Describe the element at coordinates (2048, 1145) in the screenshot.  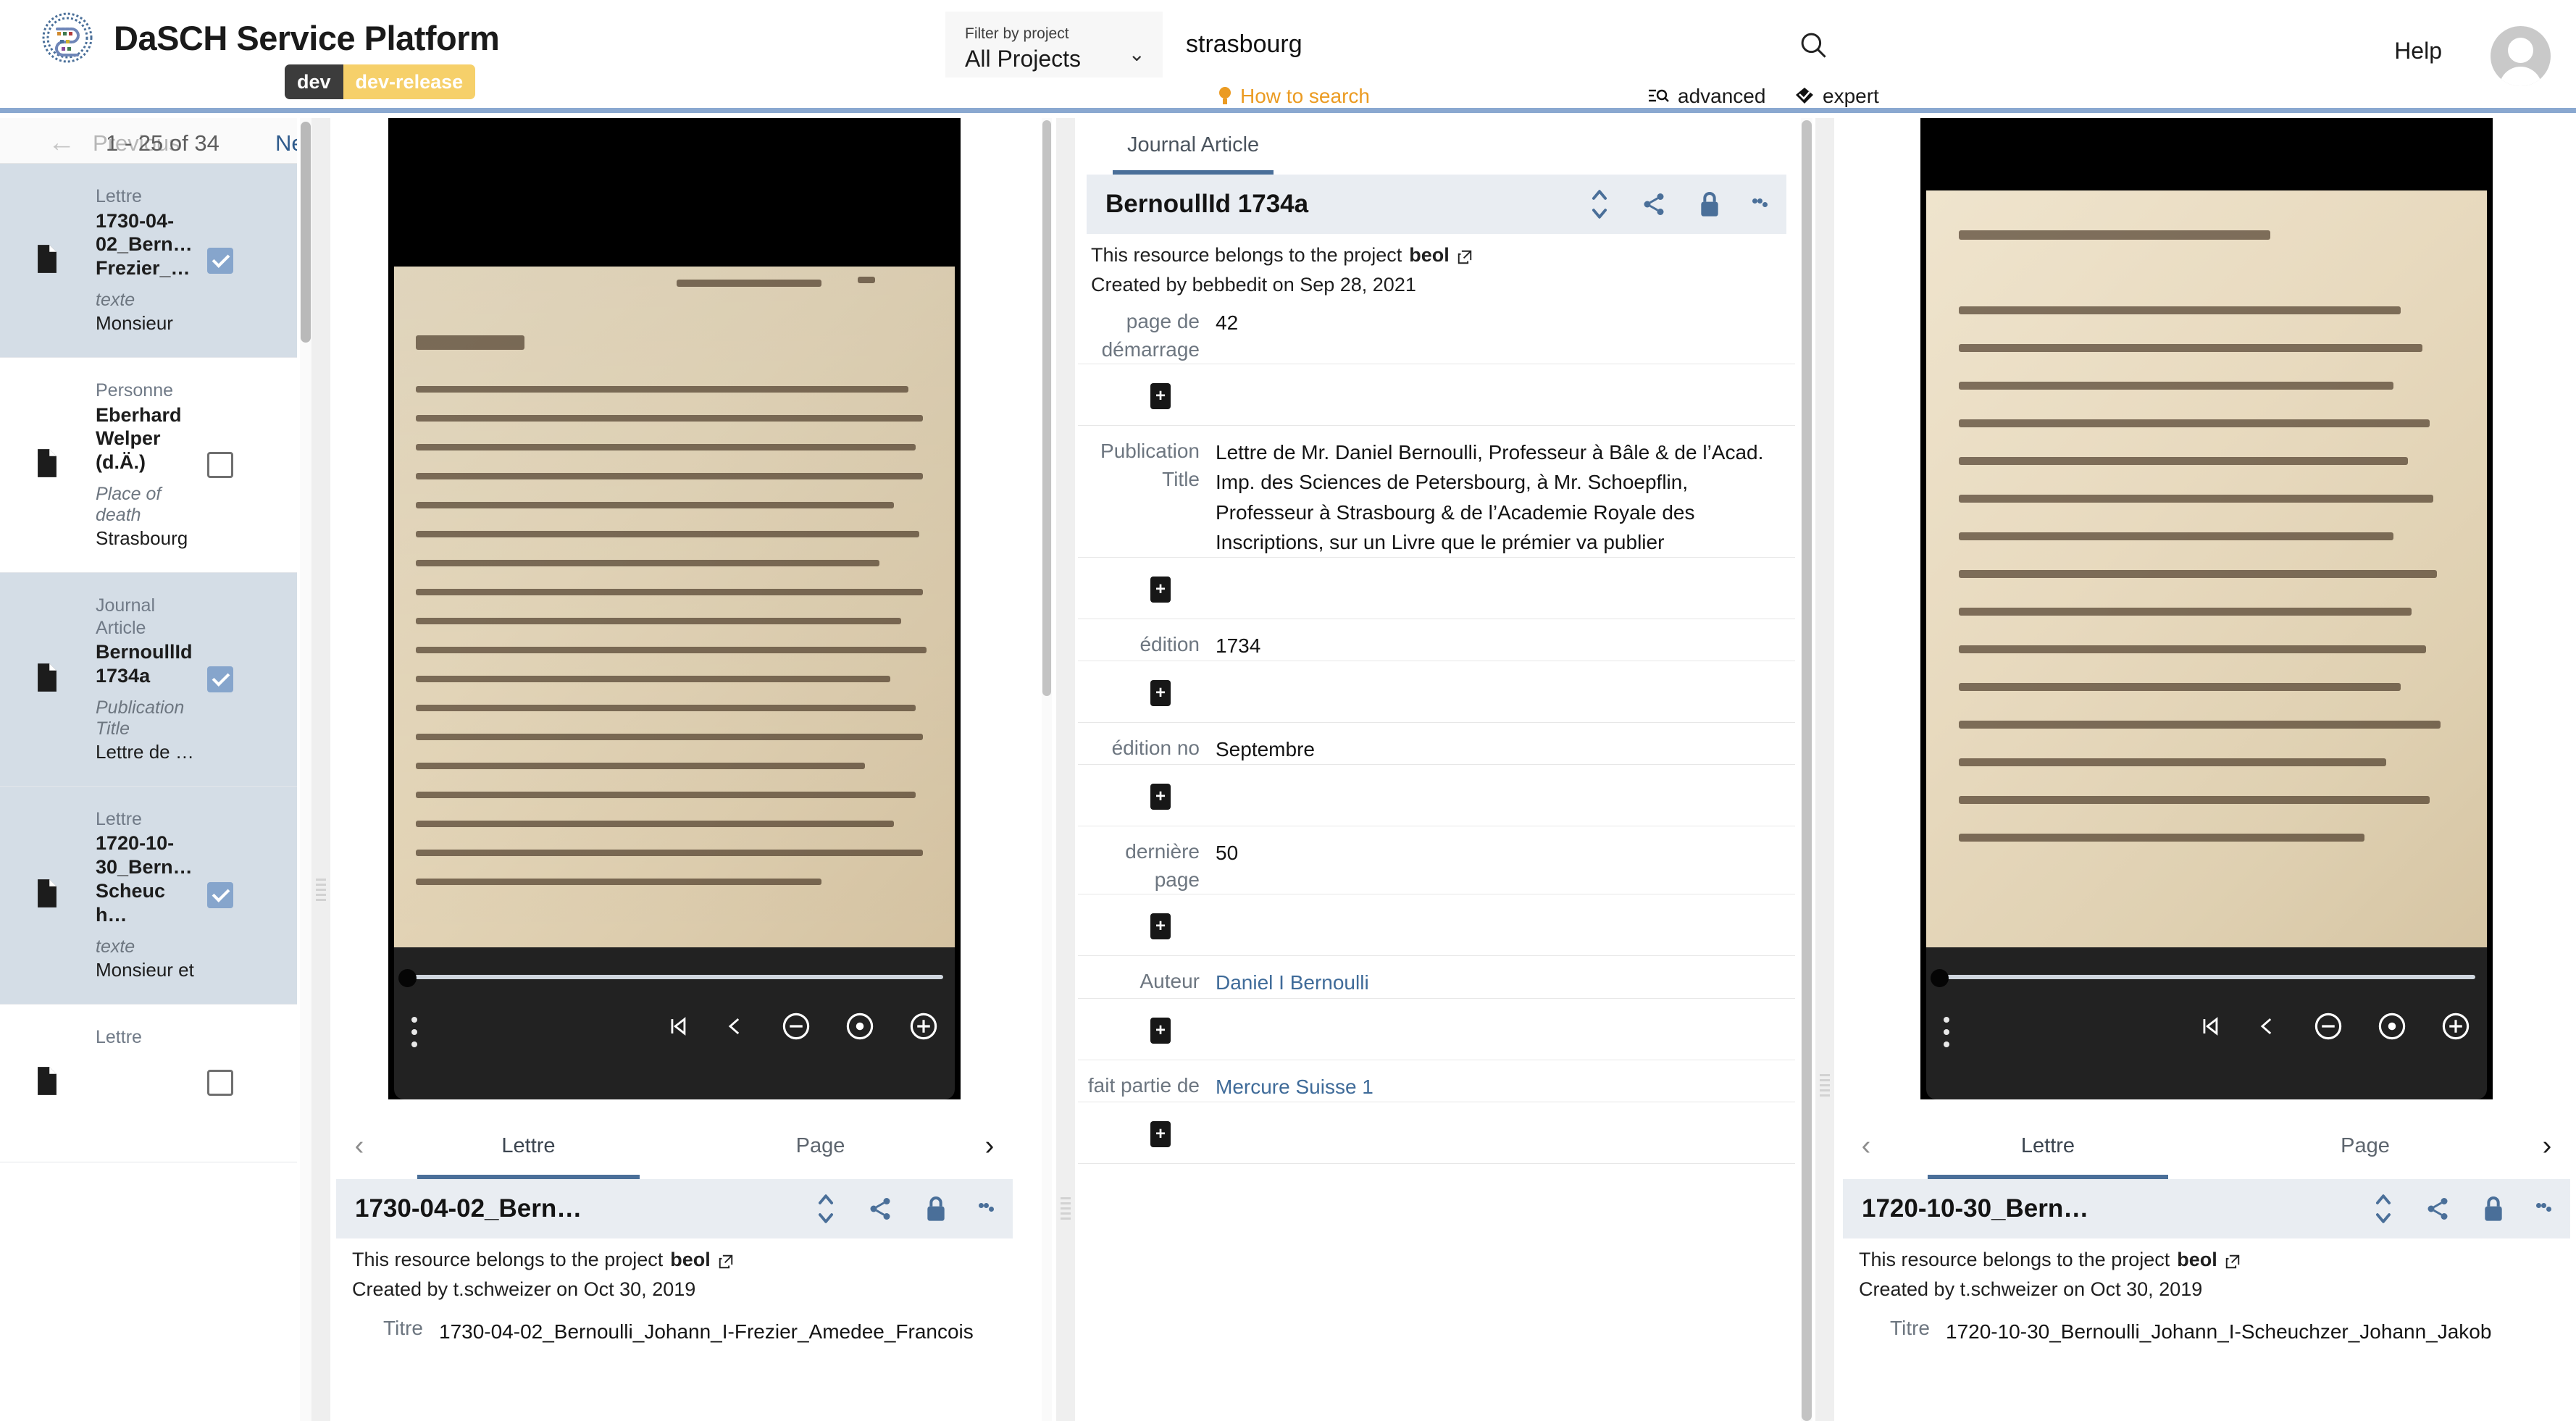
I see `tab-lettre-right: Lettre` at that location.